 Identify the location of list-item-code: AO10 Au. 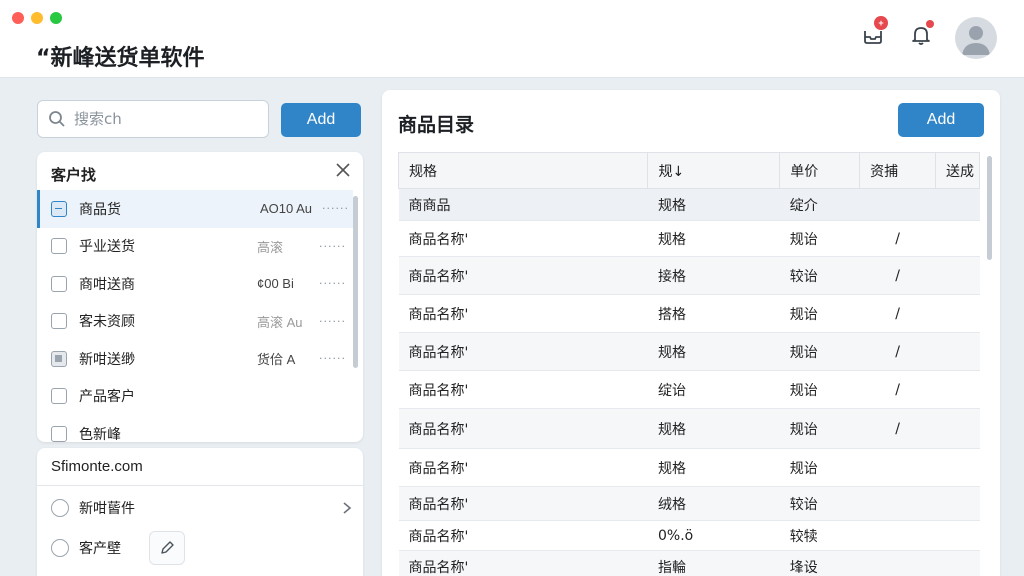
(286, 209).